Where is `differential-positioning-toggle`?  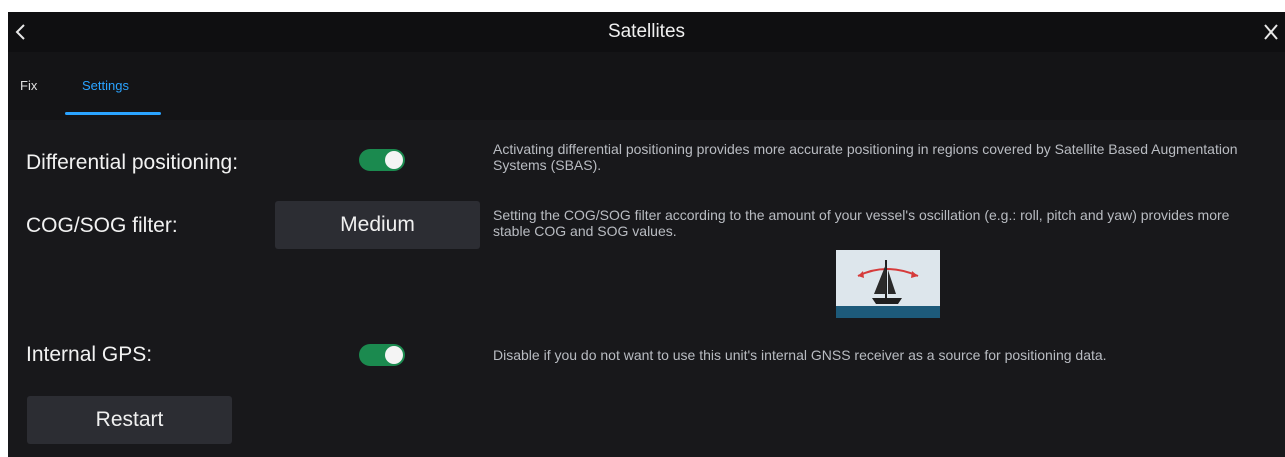 differential-positioning-toggle is located at coordinates (382, 160).